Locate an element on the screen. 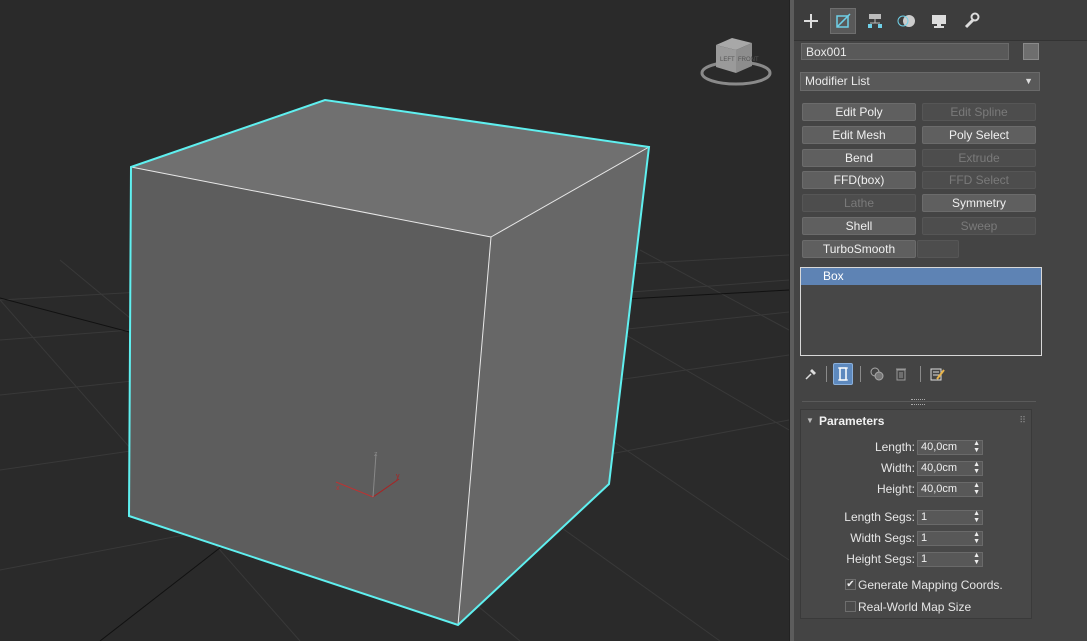 The image size is (1087, 641). modify-icon is located at coordinates (843, 21).